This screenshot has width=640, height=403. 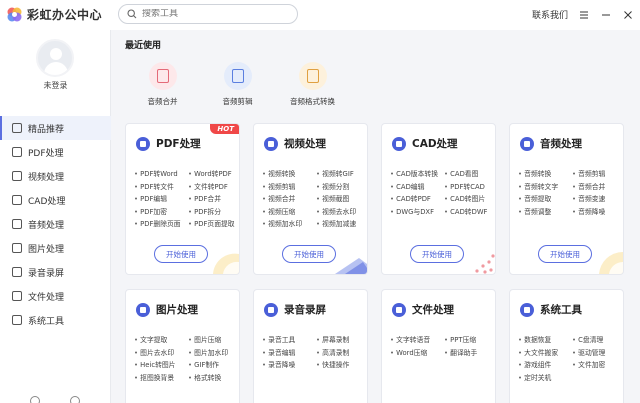 What do you see at coordinates (75, 399) in the screenshot?
I see `help-icon` at bounding box center [75, 399].